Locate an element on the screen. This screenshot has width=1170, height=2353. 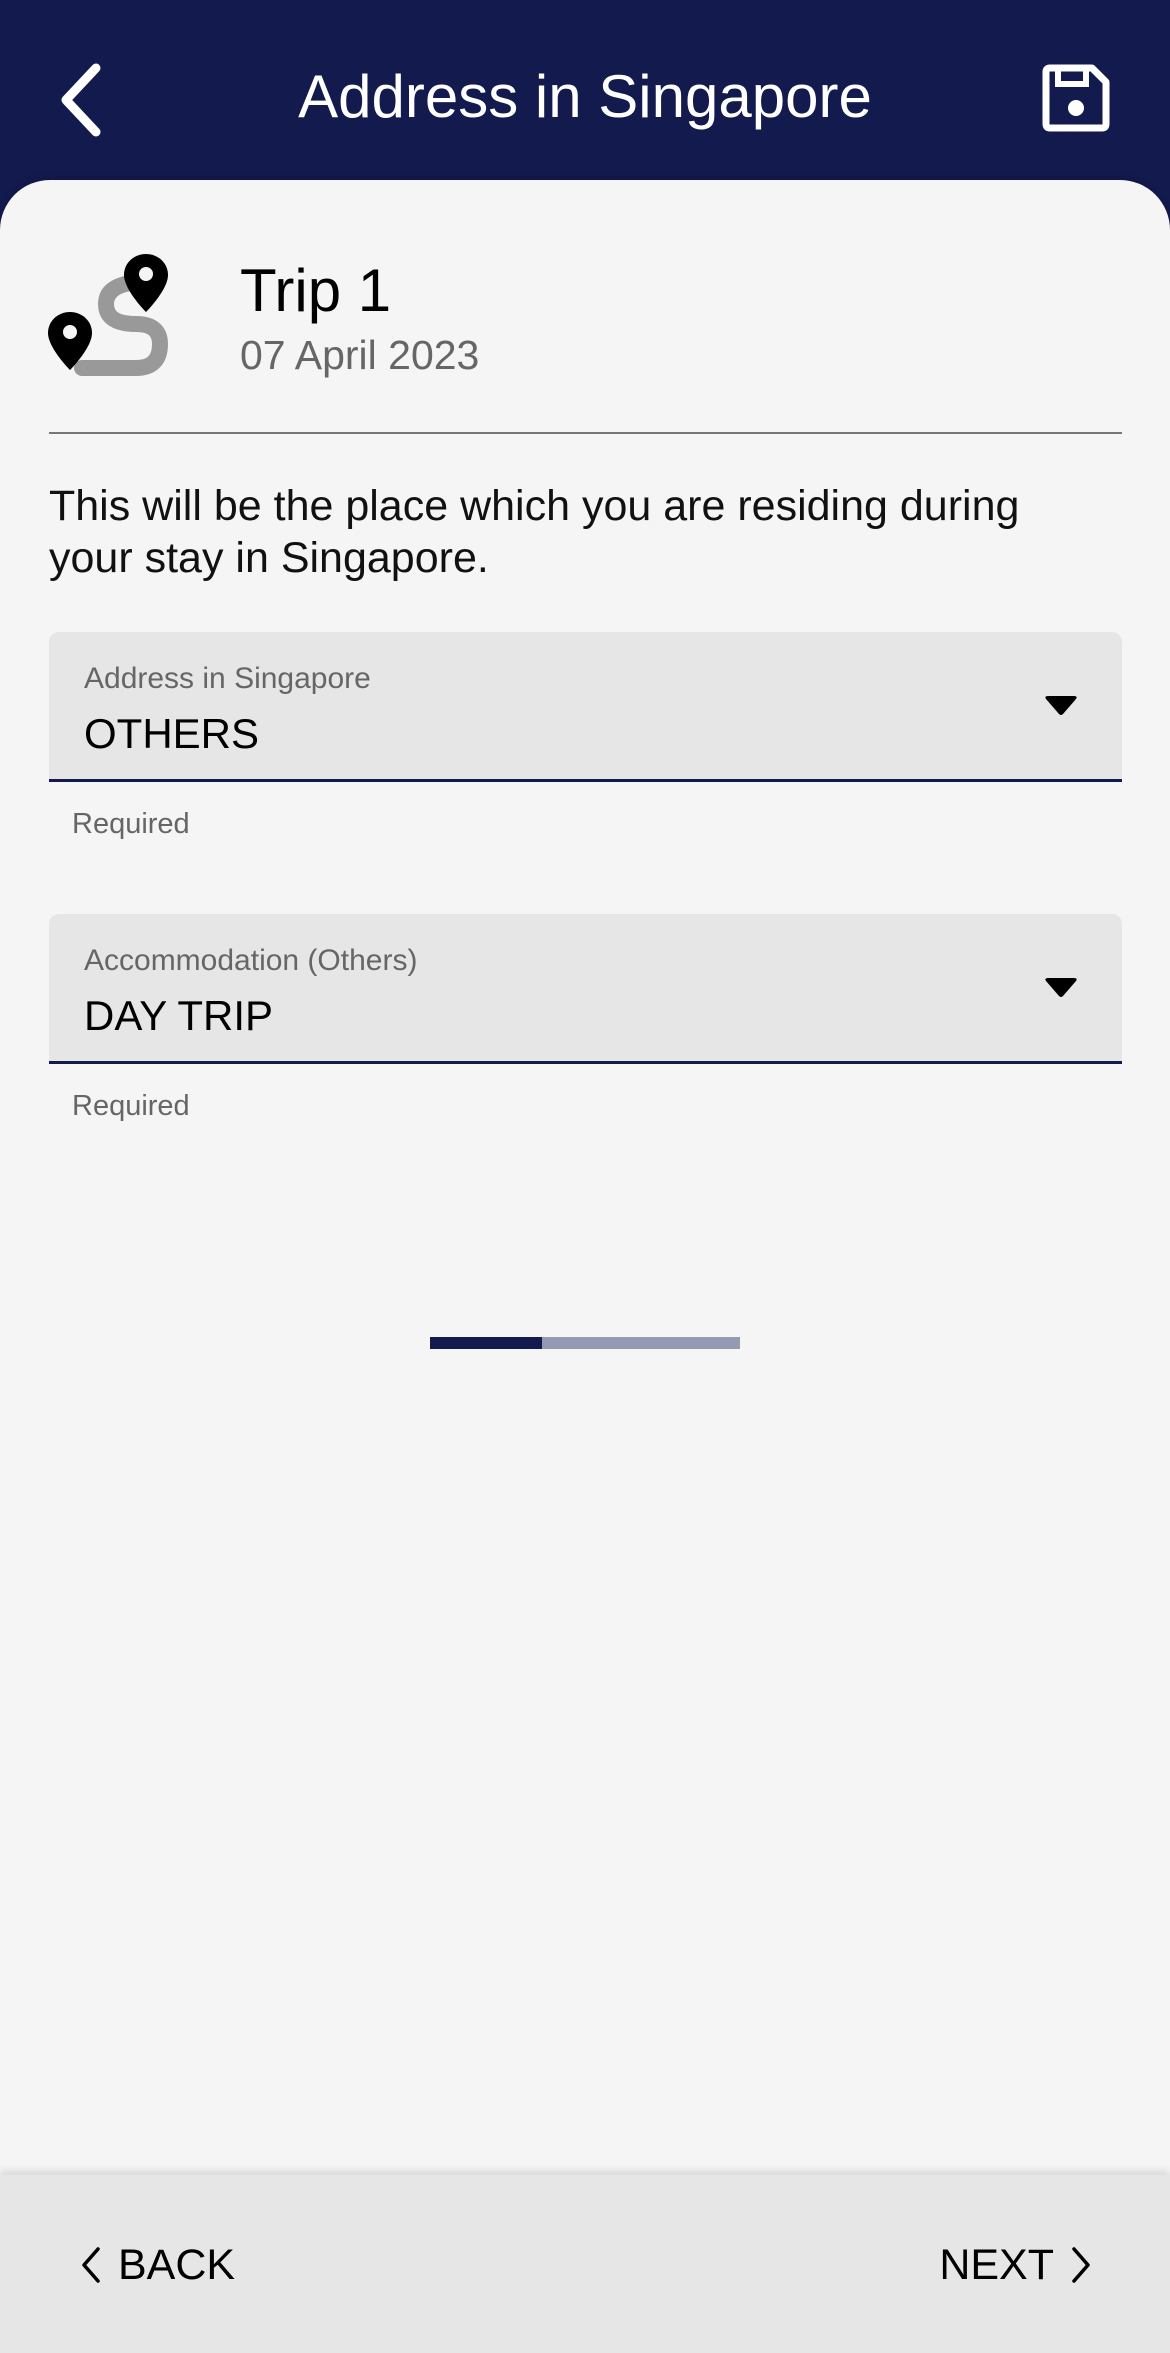
next-button: NEXT is located at coordinates (1015, 2265).